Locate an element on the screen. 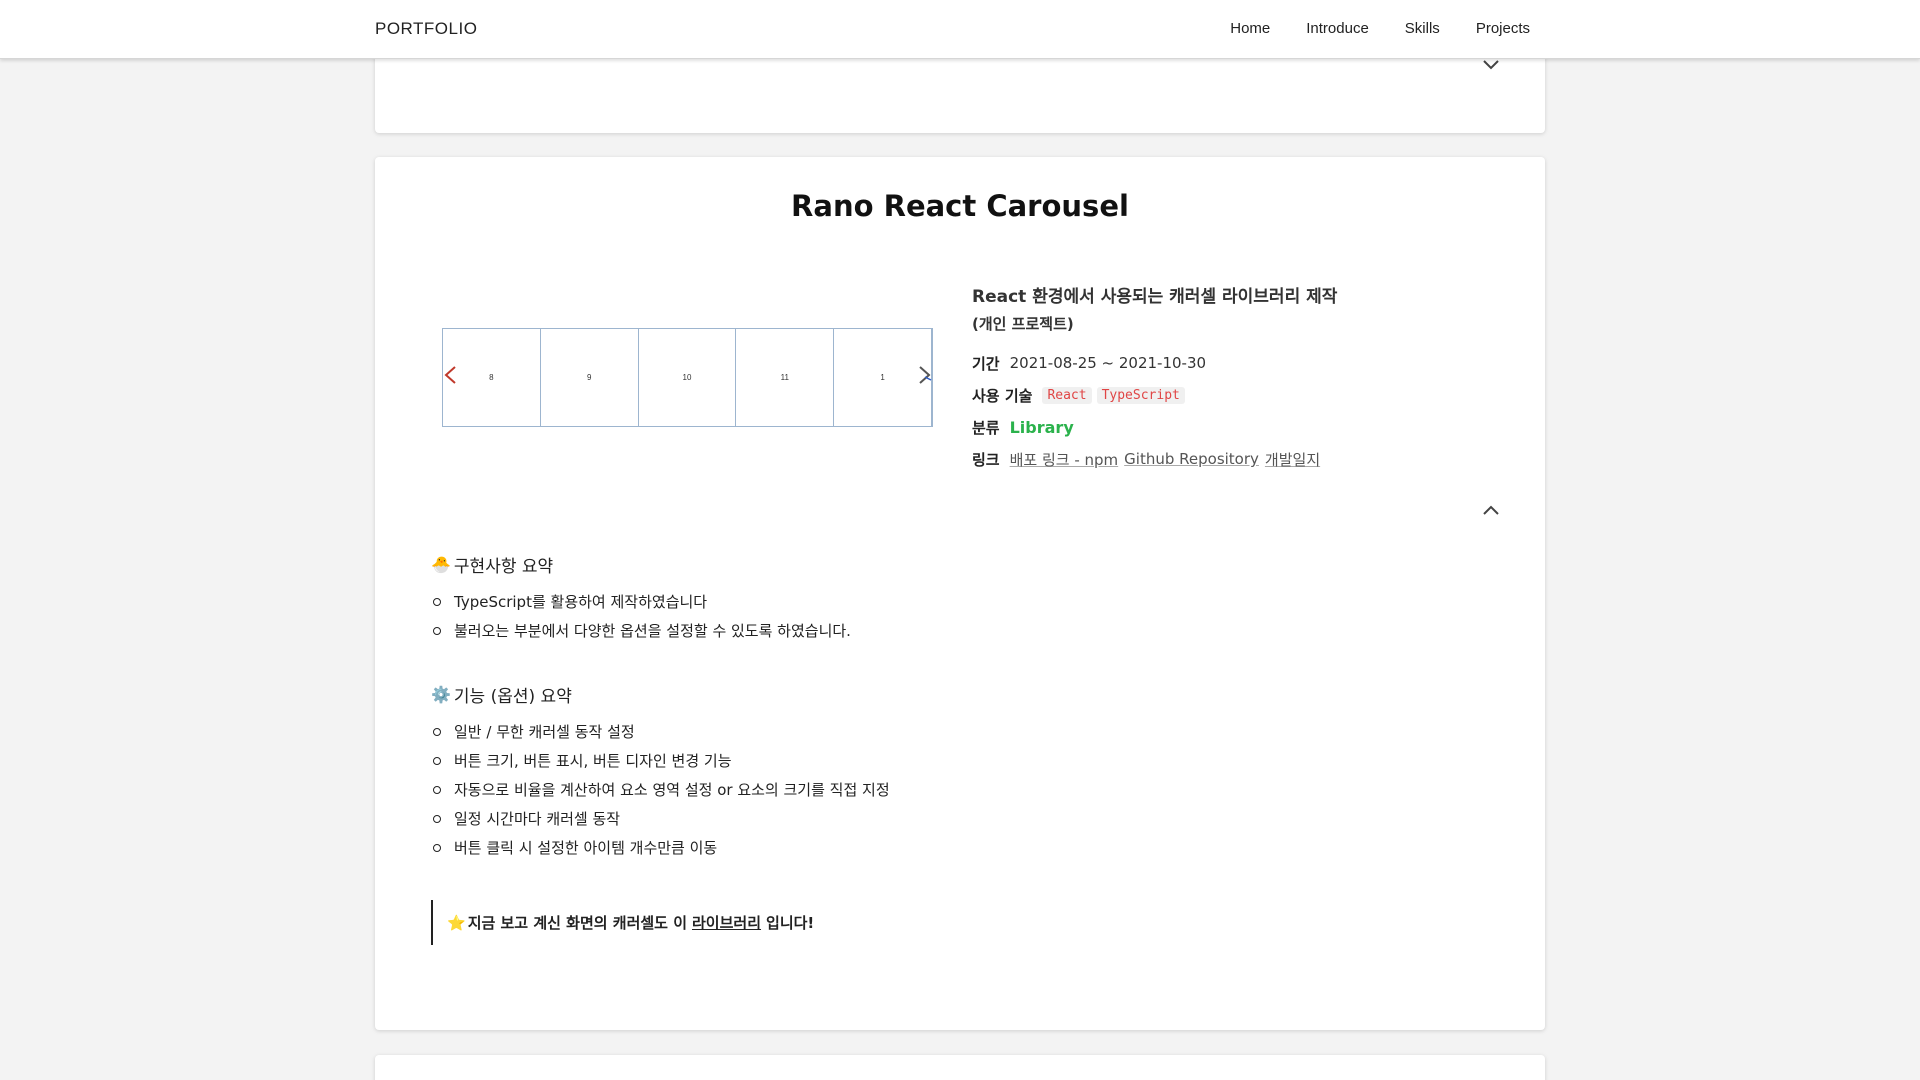 The height and width of the screenshot is (1080, 1920). nav-link-skills: Skills is located at coordinates (1422, 28).